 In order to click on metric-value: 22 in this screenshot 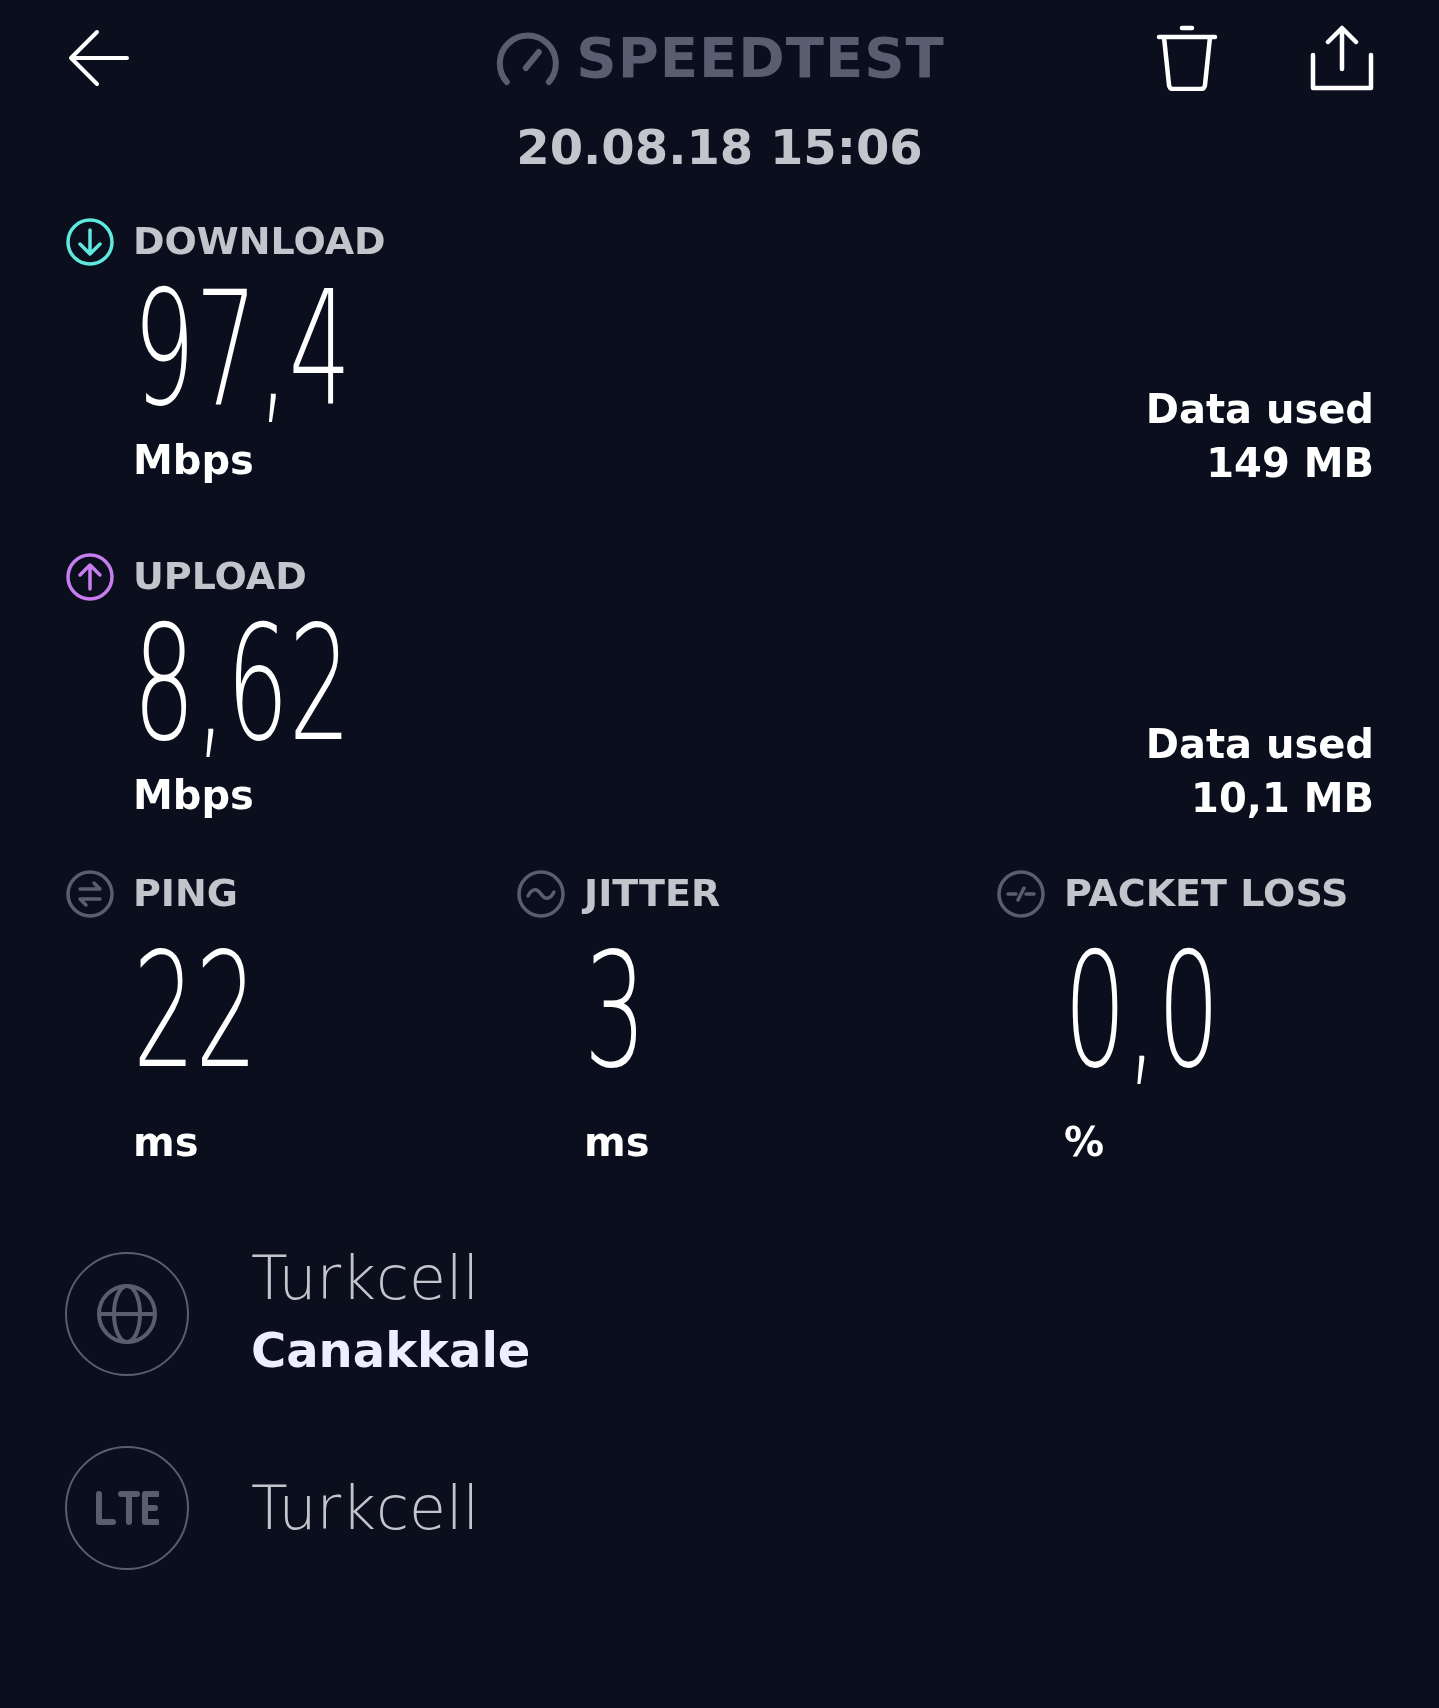, I will do `click(195, 1011)`.